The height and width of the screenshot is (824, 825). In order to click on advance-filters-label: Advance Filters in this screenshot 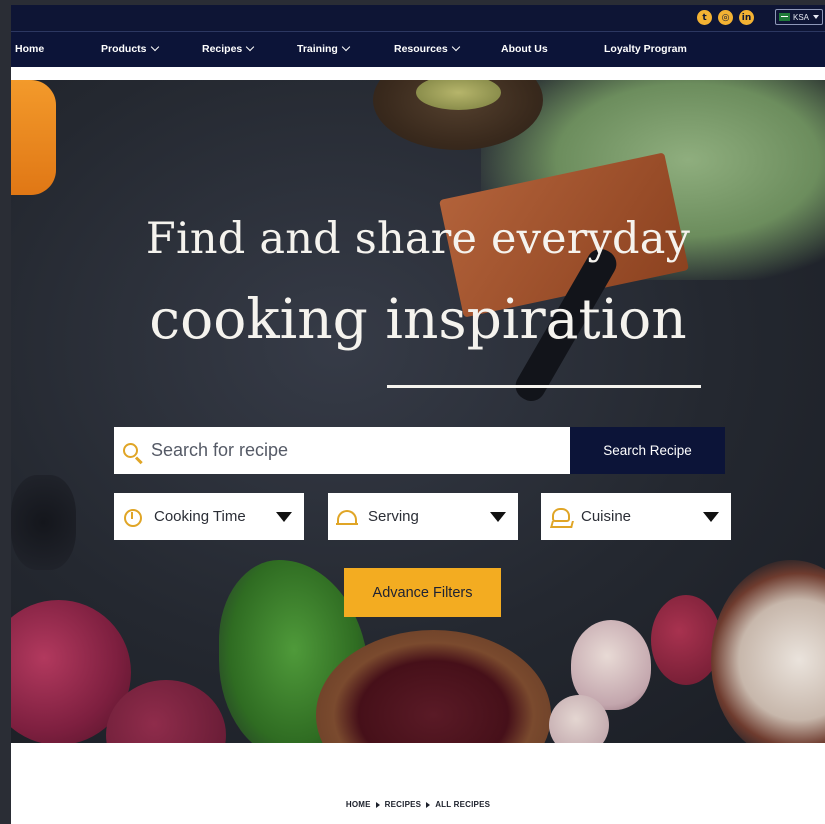, I will do `click(422, 592)`.